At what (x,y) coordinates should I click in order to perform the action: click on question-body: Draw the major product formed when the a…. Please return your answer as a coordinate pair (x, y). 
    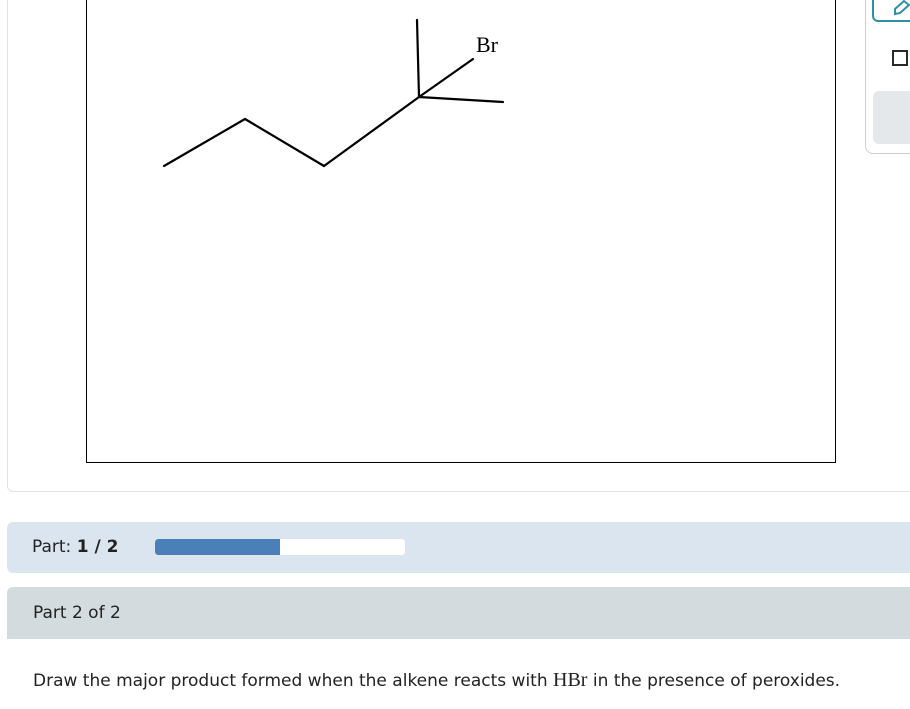
    Looking at the image, I should click on (458, 674).